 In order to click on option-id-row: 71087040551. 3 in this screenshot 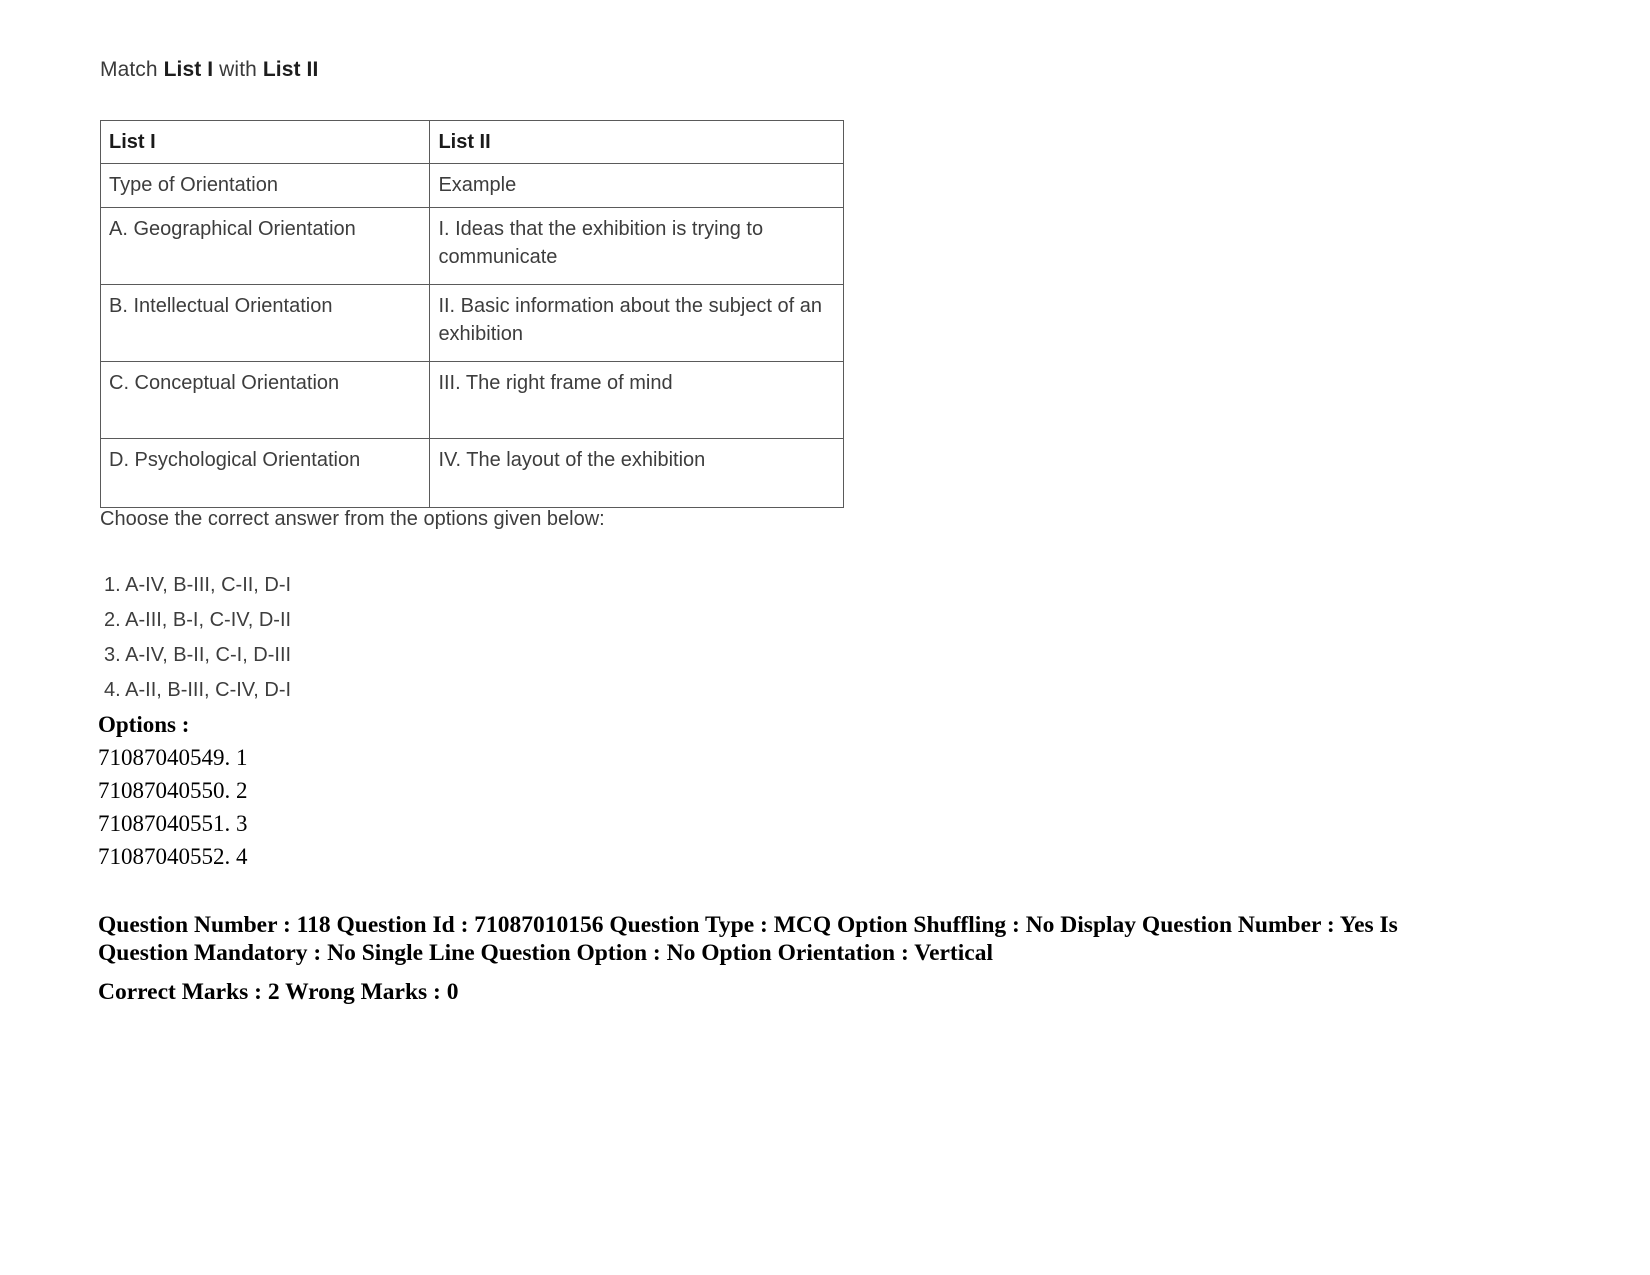, I will do `click(173, 823)`.